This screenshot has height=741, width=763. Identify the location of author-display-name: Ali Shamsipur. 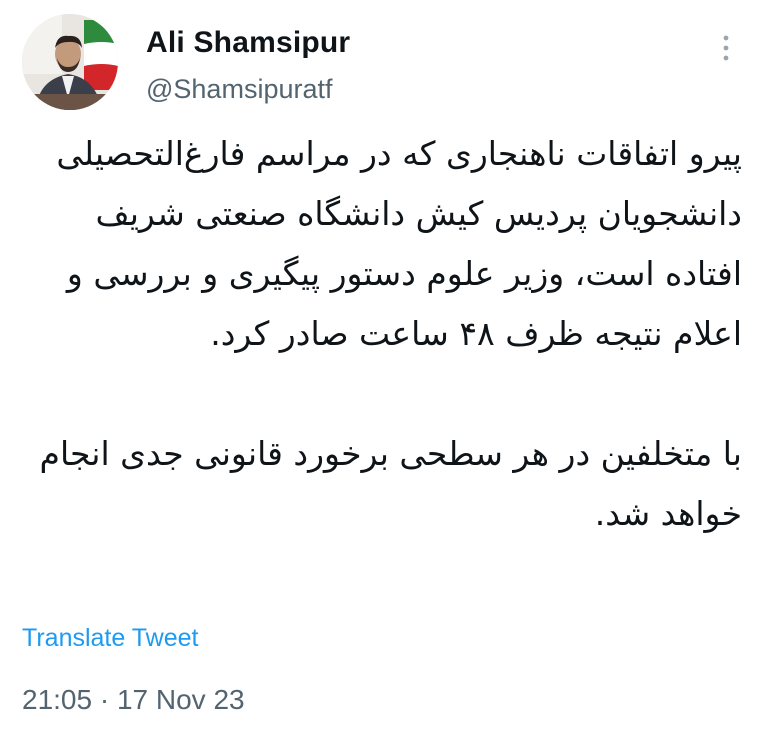
(248, 43).